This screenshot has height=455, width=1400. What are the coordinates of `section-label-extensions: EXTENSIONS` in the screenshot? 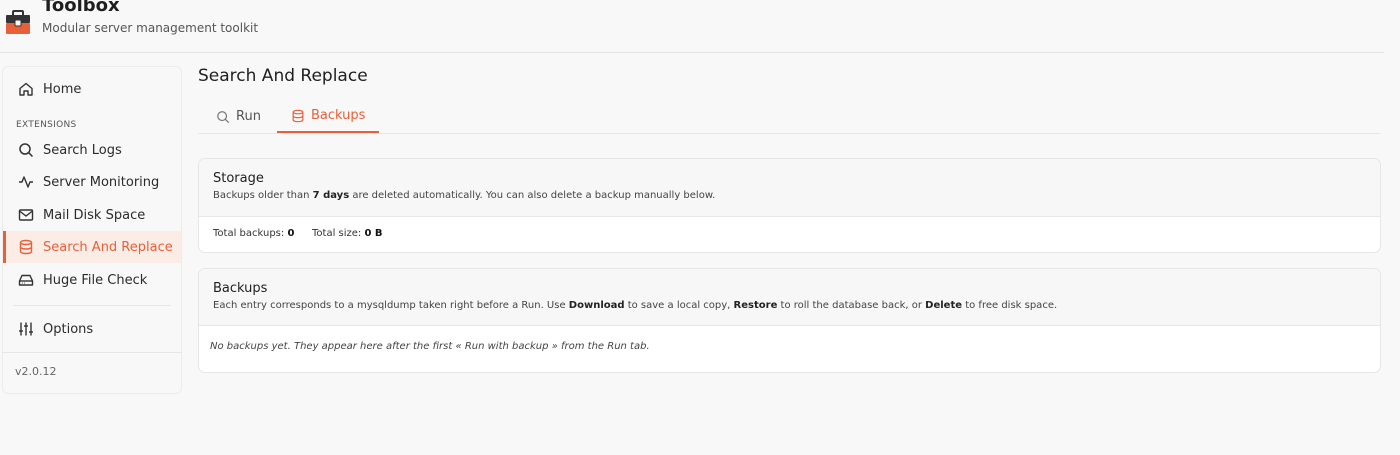 It's located at (46, 125).